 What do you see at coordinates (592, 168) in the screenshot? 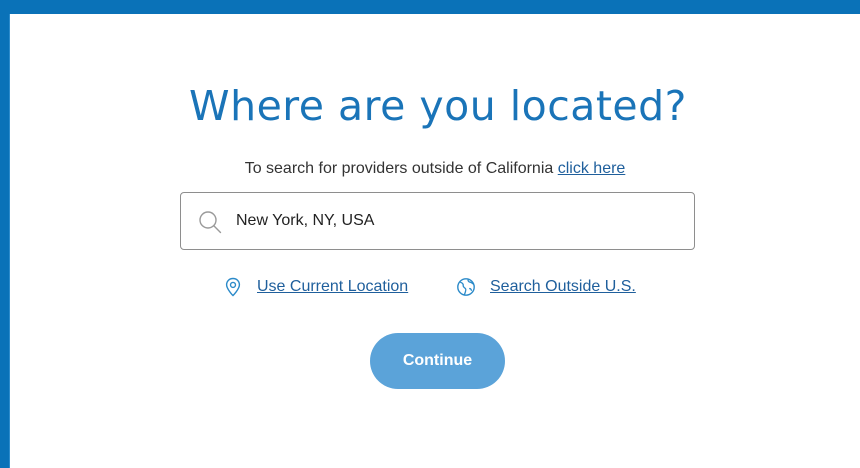
I see `click-here-link: click here` at bounding box center [592, 168].